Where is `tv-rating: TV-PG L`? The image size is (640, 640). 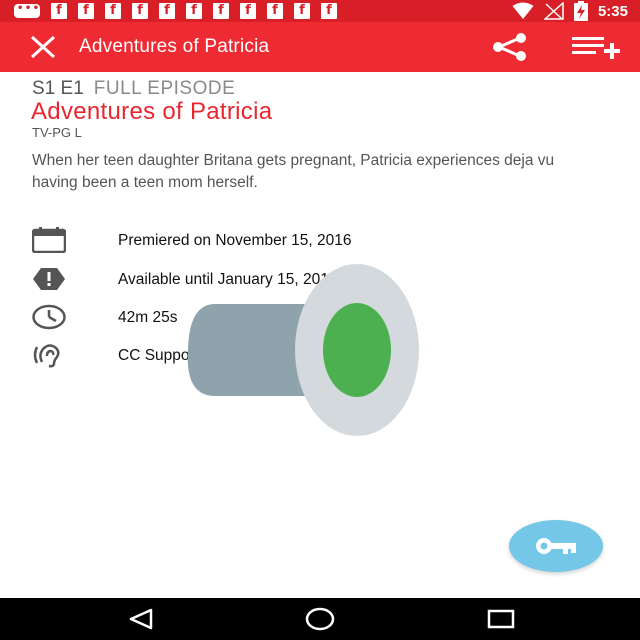
tv-rating: TV-PG L is located at coordinates (57, 132).